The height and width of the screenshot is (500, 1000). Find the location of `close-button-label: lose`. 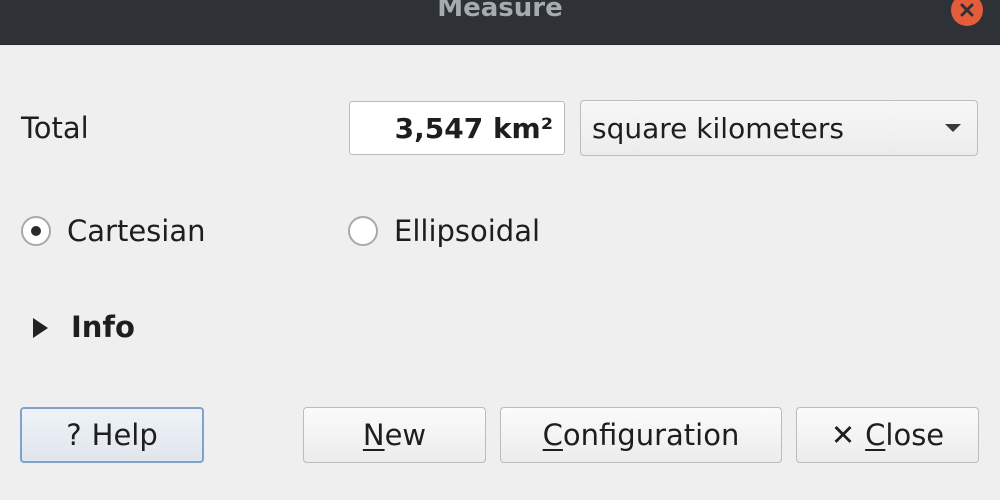

close-button-label: lose is located at coordinates (915, 435).